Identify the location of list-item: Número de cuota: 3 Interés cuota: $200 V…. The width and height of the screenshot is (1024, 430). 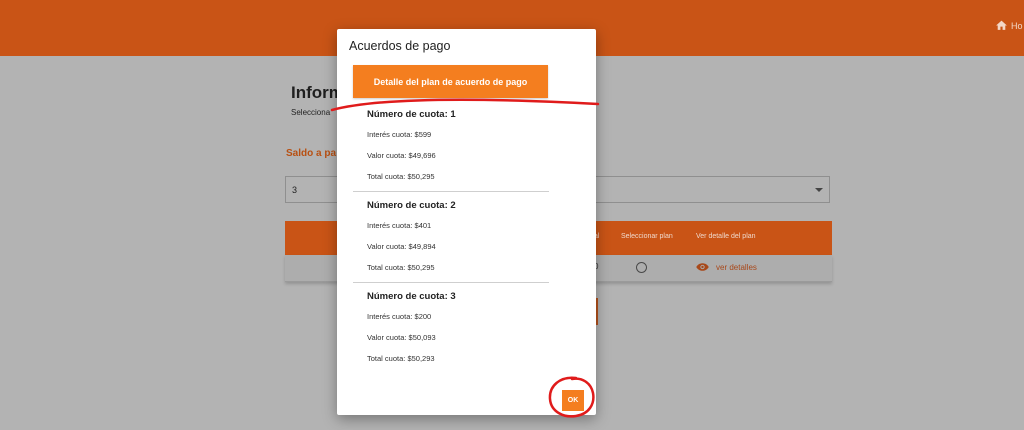
(451, 327).